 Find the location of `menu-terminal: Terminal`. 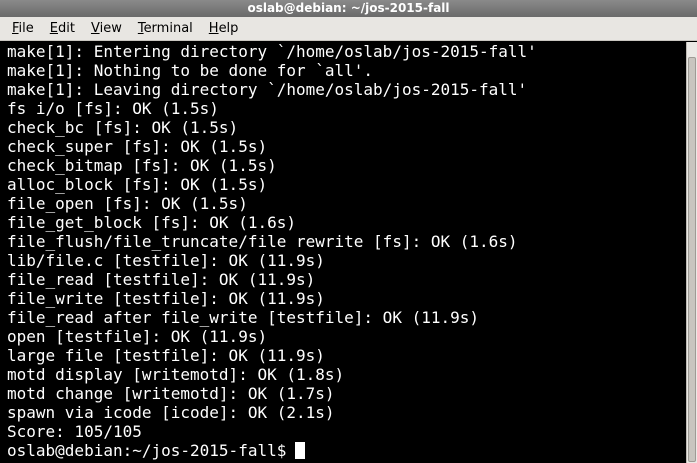

menu-terminal: Terminal is located at coordinates (165, 29).